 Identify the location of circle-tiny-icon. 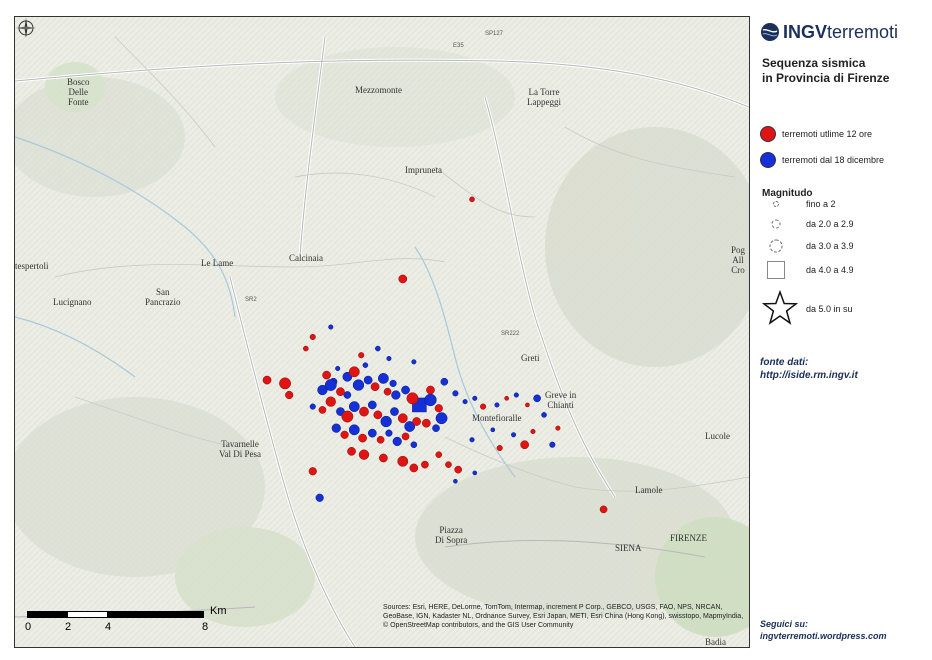
(776, 204).